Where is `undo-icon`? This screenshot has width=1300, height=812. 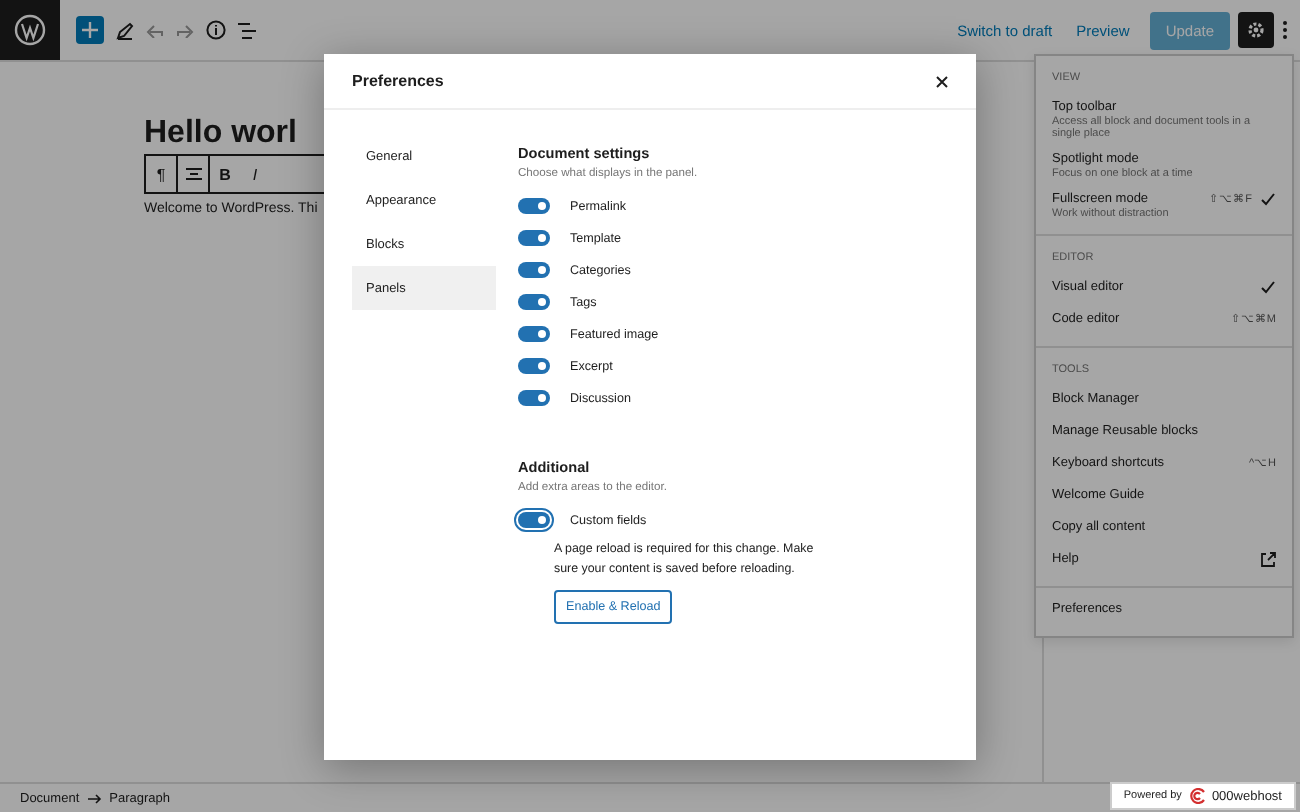 undo-icon is located at coordinates (155, 30).